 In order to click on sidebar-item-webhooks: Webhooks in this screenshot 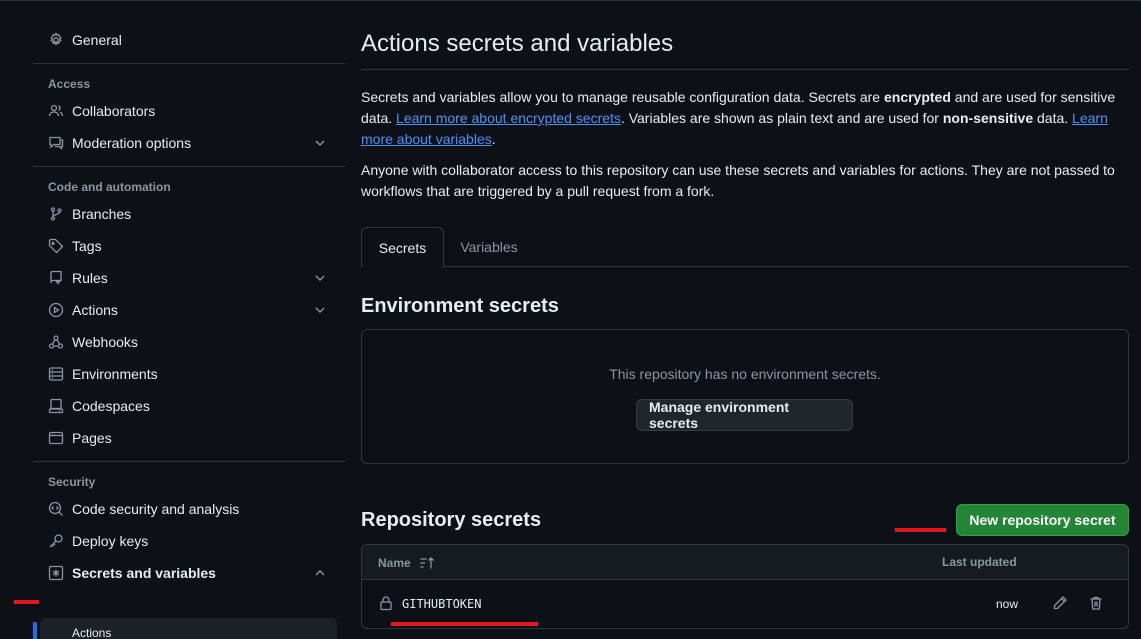, I will do `click(189, 342)`.